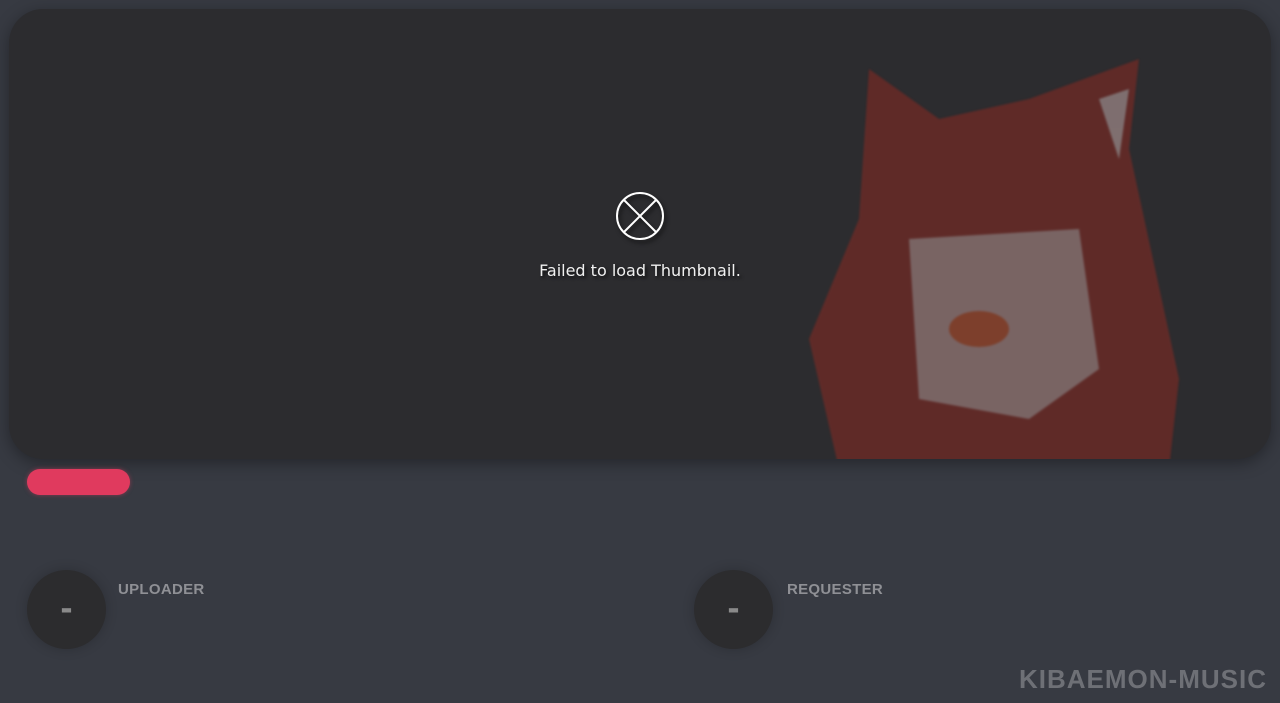 The height and width of the screenshot is (703, 1280). What do you see at coordinates (640, 216) in the screenshot?
I see `circle-x-icon` at bounding box center [640, 216].